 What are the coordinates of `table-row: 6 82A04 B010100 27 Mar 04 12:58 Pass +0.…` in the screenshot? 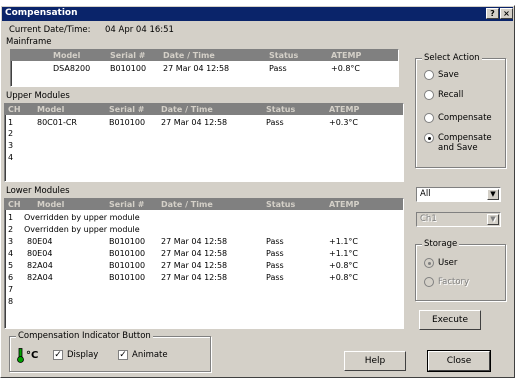 It's located at (204, 278).